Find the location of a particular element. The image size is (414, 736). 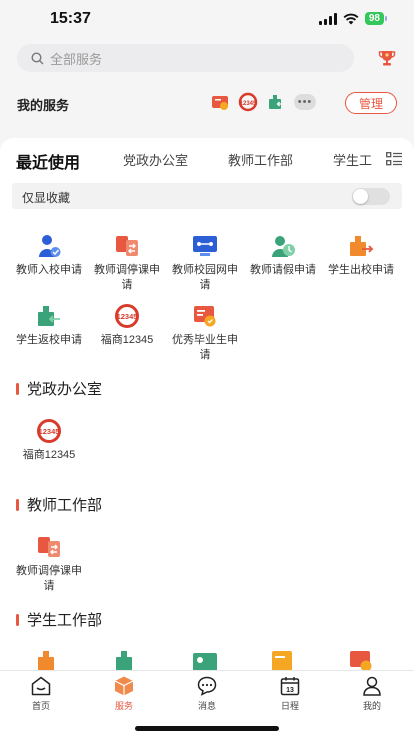

wifi-icon is located at coordinates (351, 18).